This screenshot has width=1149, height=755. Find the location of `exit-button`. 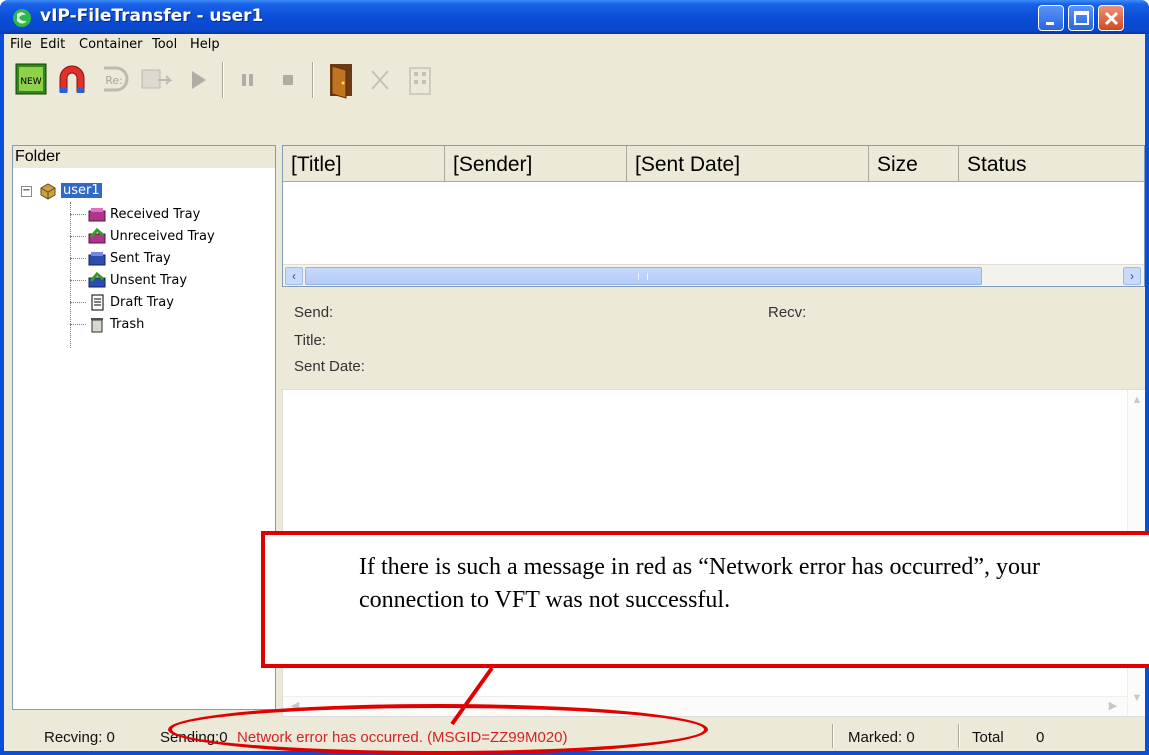

exit-button is located at coordinates (340, 80).